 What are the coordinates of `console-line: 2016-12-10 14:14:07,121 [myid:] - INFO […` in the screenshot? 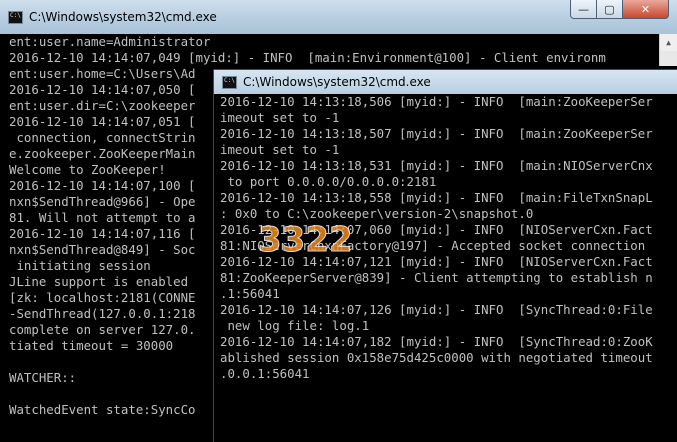 It's located at (436, 261).